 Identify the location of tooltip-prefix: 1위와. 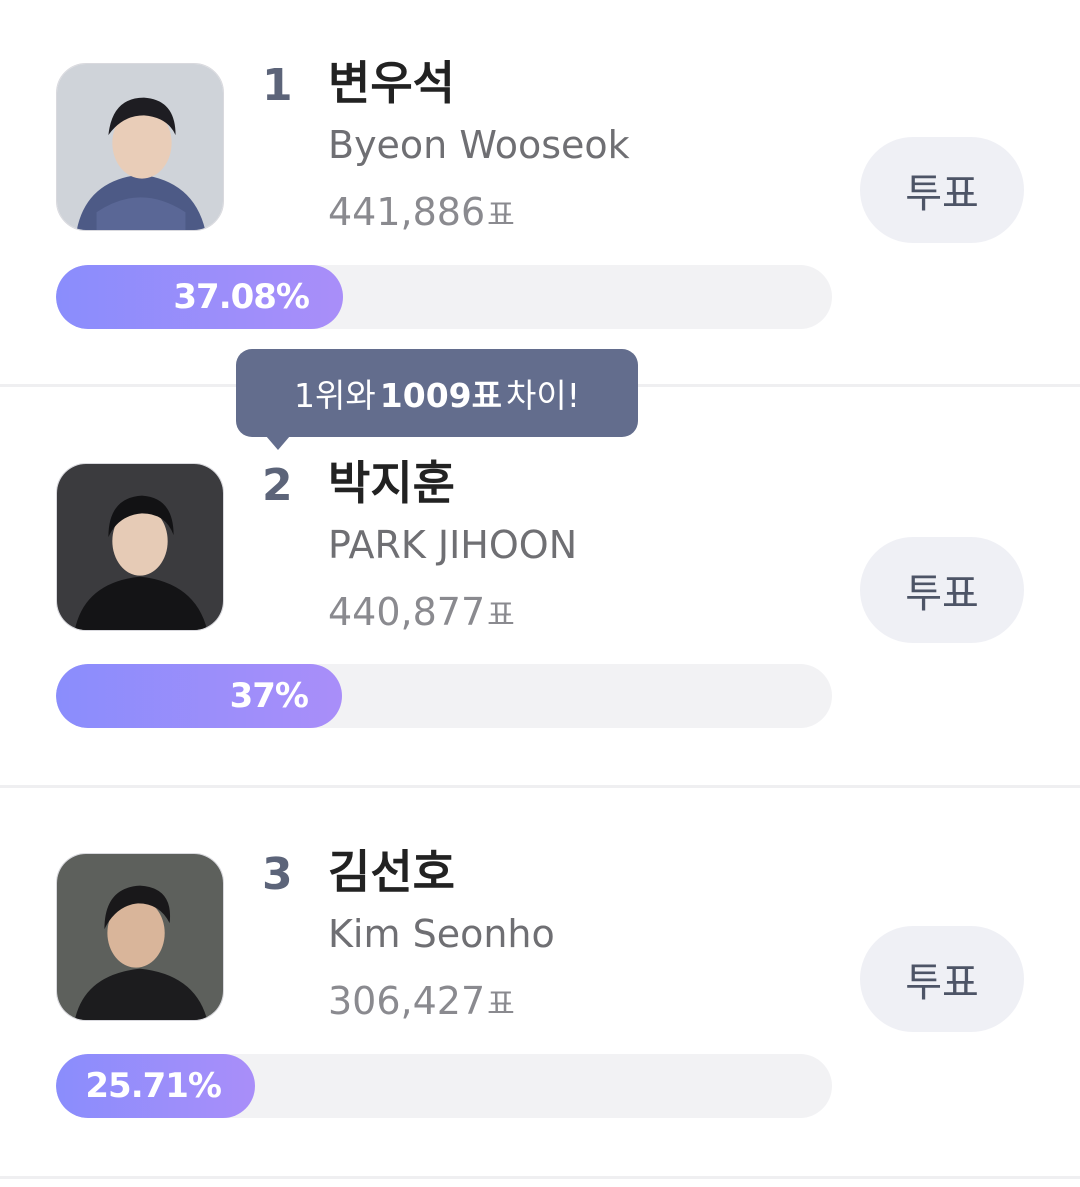
(335, 395).